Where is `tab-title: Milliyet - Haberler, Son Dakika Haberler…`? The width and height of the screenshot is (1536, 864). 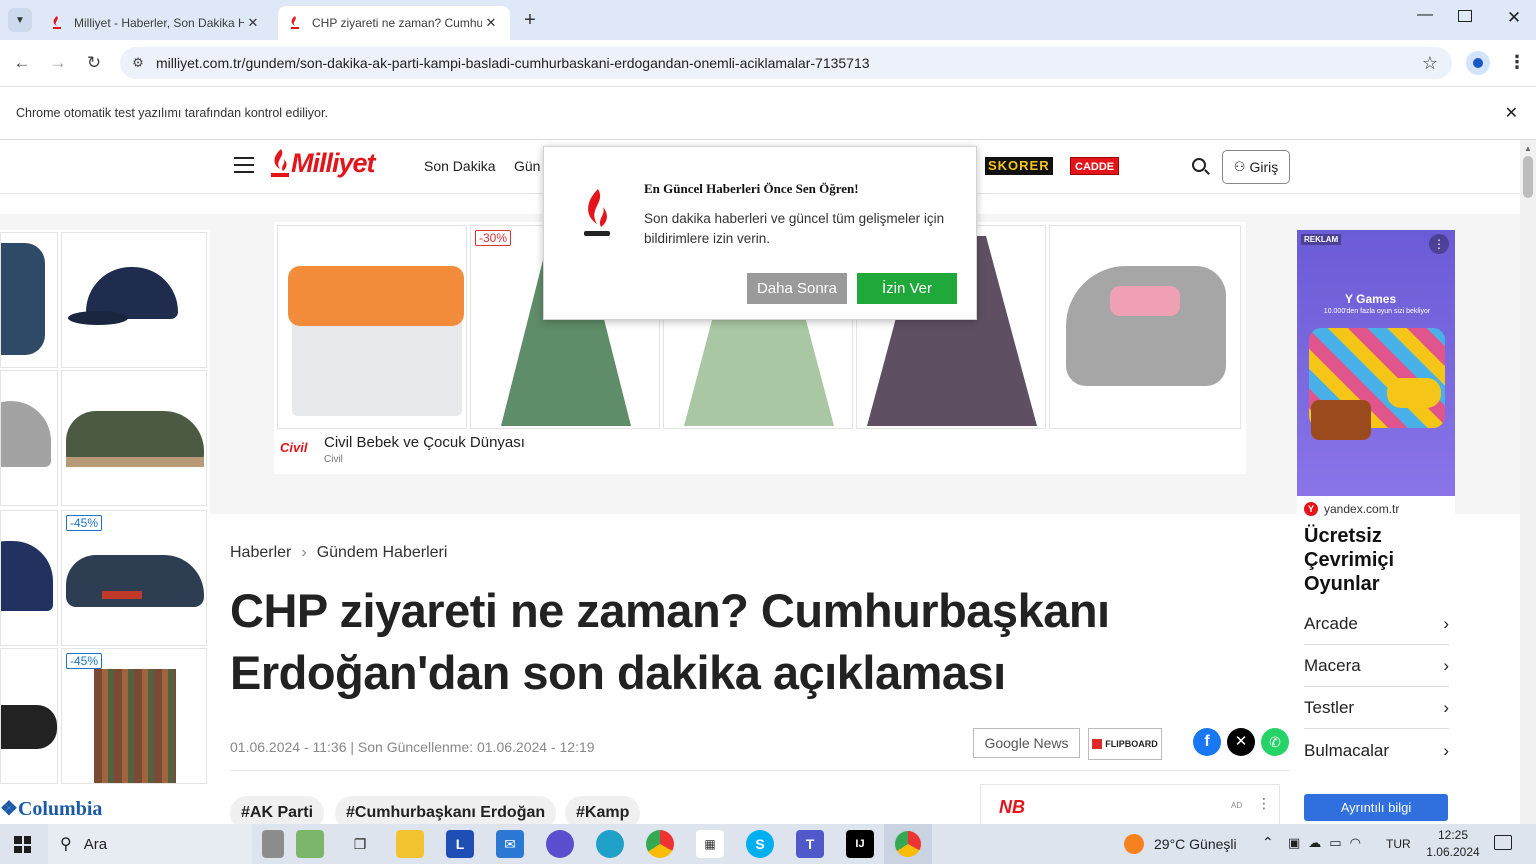 tab-title: Milliyet - Haberler, Son Dakika Haberler… is located at coordinates (159, 23).